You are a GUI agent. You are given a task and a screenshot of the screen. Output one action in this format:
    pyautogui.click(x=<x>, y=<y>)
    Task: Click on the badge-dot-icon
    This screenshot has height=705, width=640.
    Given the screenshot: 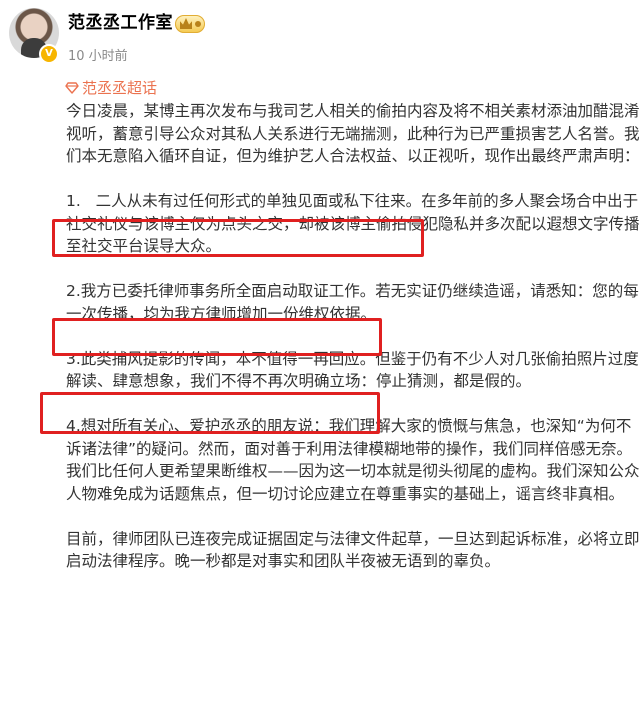 What is the action you would take?
    pyautogui.click(x=198, y=24)
    